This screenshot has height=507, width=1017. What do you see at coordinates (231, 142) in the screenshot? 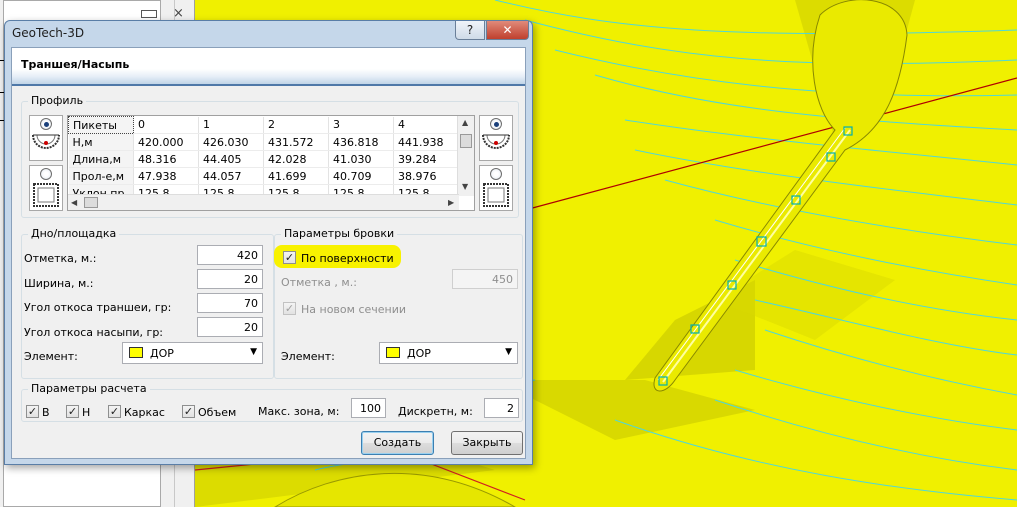
I see `table-cell: 426.030` at bounding box center [231, 142].